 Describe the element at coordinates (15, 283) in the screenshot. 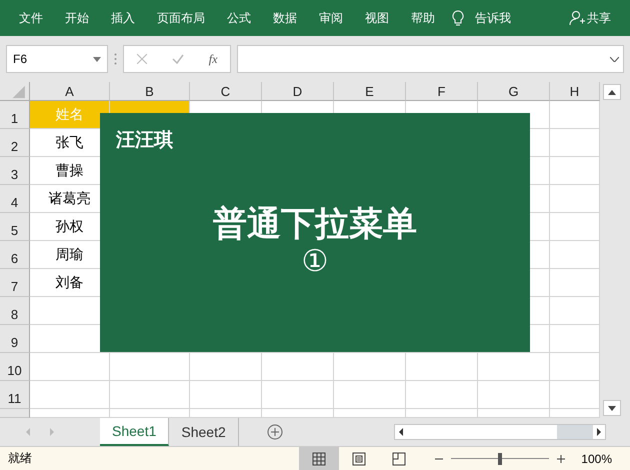

I see `row-header: 7` at that location.